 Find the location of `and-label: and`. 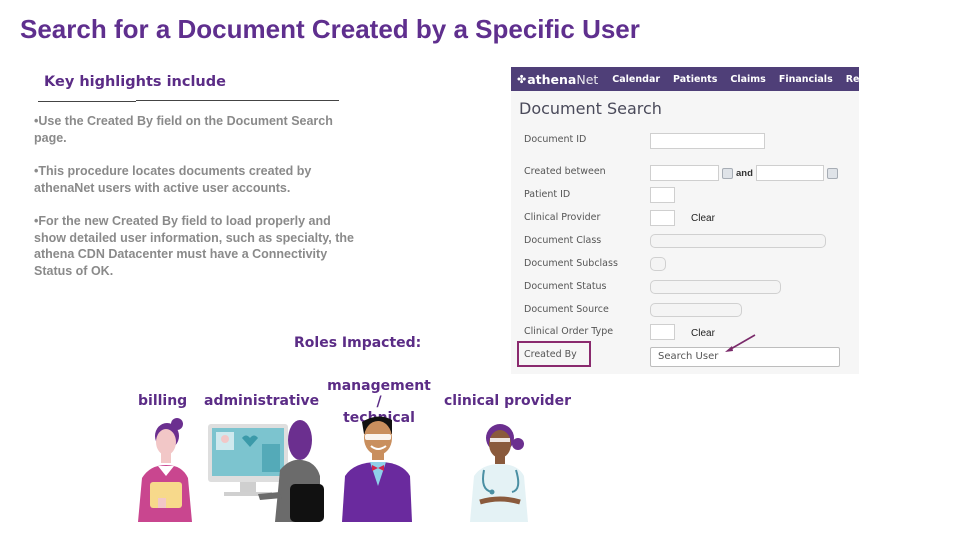

and-label: and is located at coordinates (744, 173).